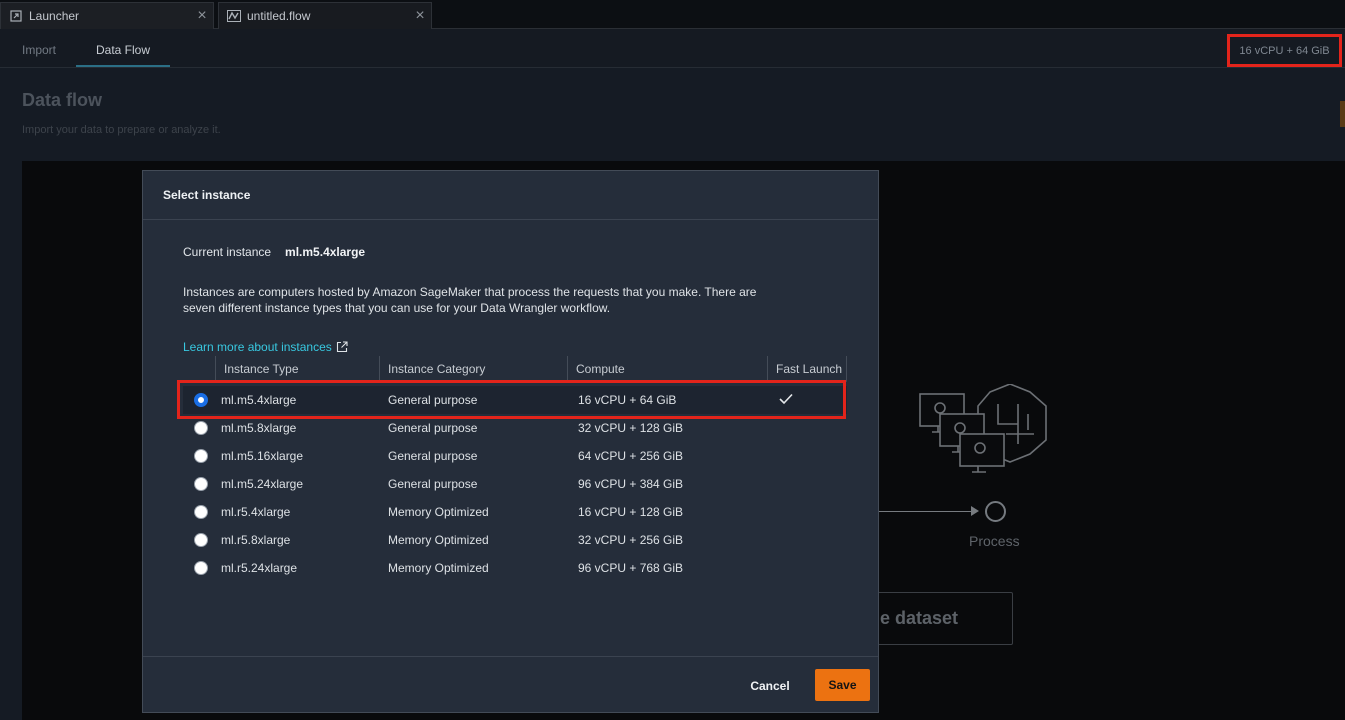  What do you see at coordinates (342, 347) in the screenshot?
I see `external-link-icon` at bounding box center [342, 347].